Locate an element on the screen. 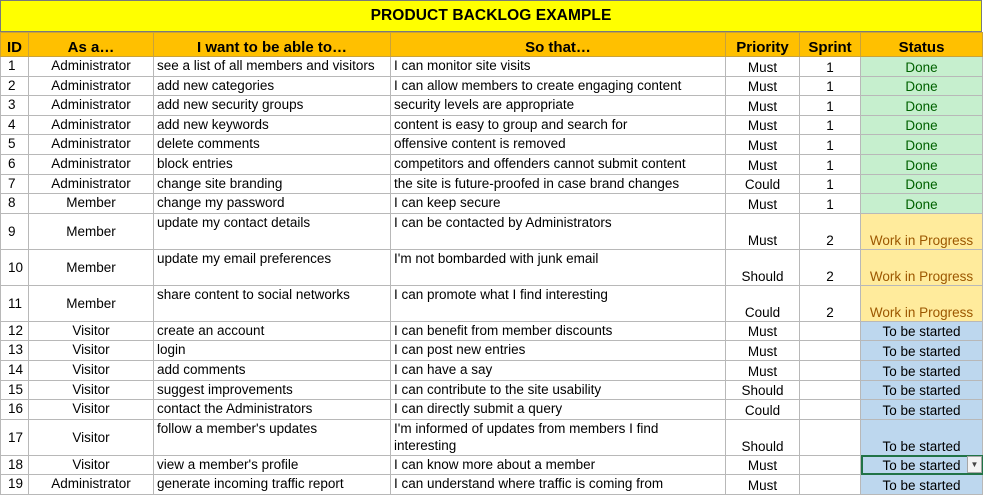  header-status: Status is located at coordinates (921, 44).